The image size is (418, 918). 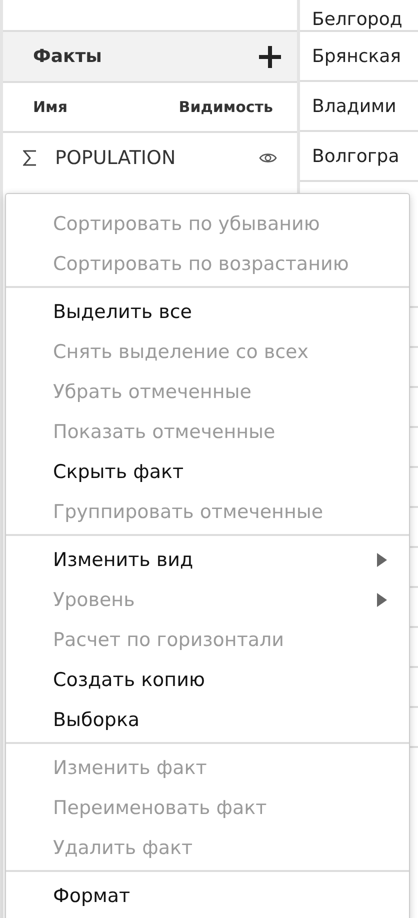 What do you see at coordinates (30, 158) in the screenshot?
I see `sum-icon` at bounding box center [30, 158].